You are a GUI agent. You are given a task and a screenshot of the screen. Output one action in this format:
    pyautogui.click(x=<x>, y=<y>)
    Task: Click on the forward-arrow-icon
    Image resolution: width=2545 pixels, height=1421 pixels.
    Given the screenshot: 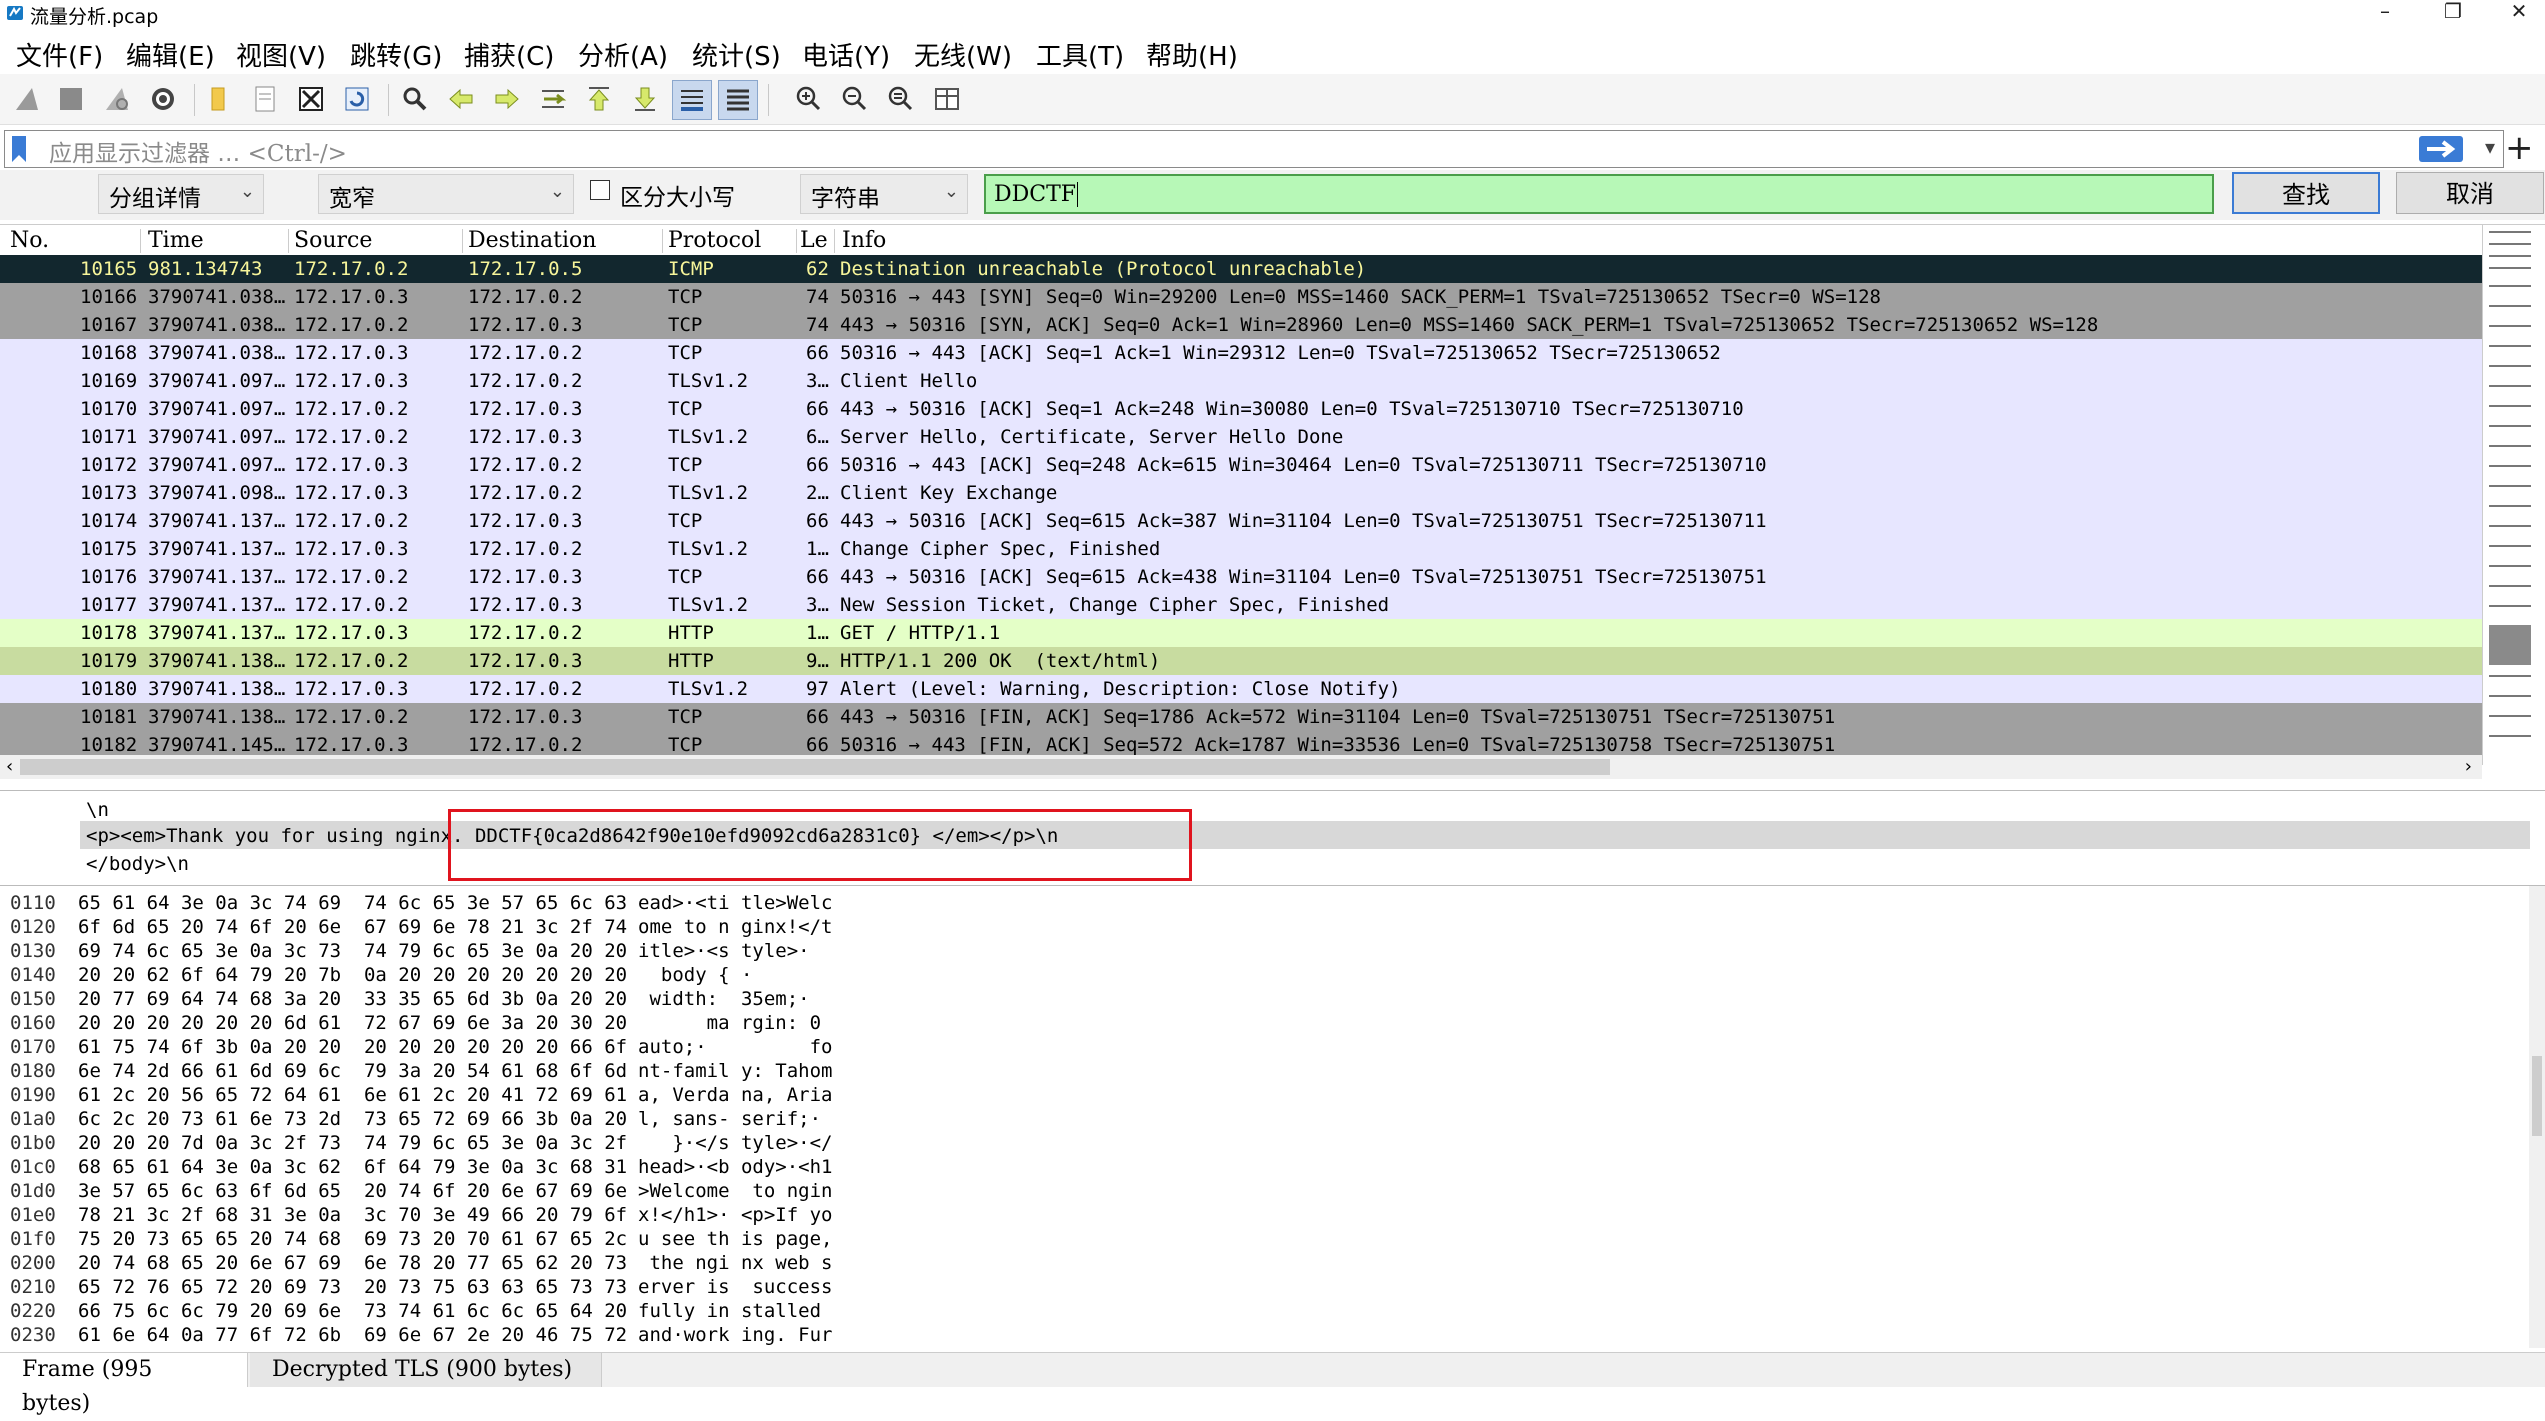 What is the action you would take?
    pyautogui.click(x=507, y=99)
    